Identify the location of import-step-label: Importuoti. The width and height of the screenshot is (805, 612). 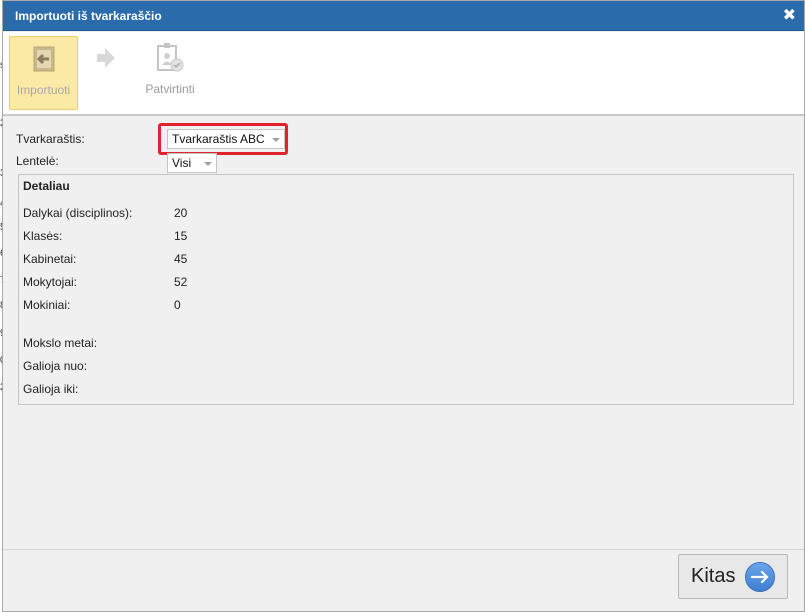
(43, 90).